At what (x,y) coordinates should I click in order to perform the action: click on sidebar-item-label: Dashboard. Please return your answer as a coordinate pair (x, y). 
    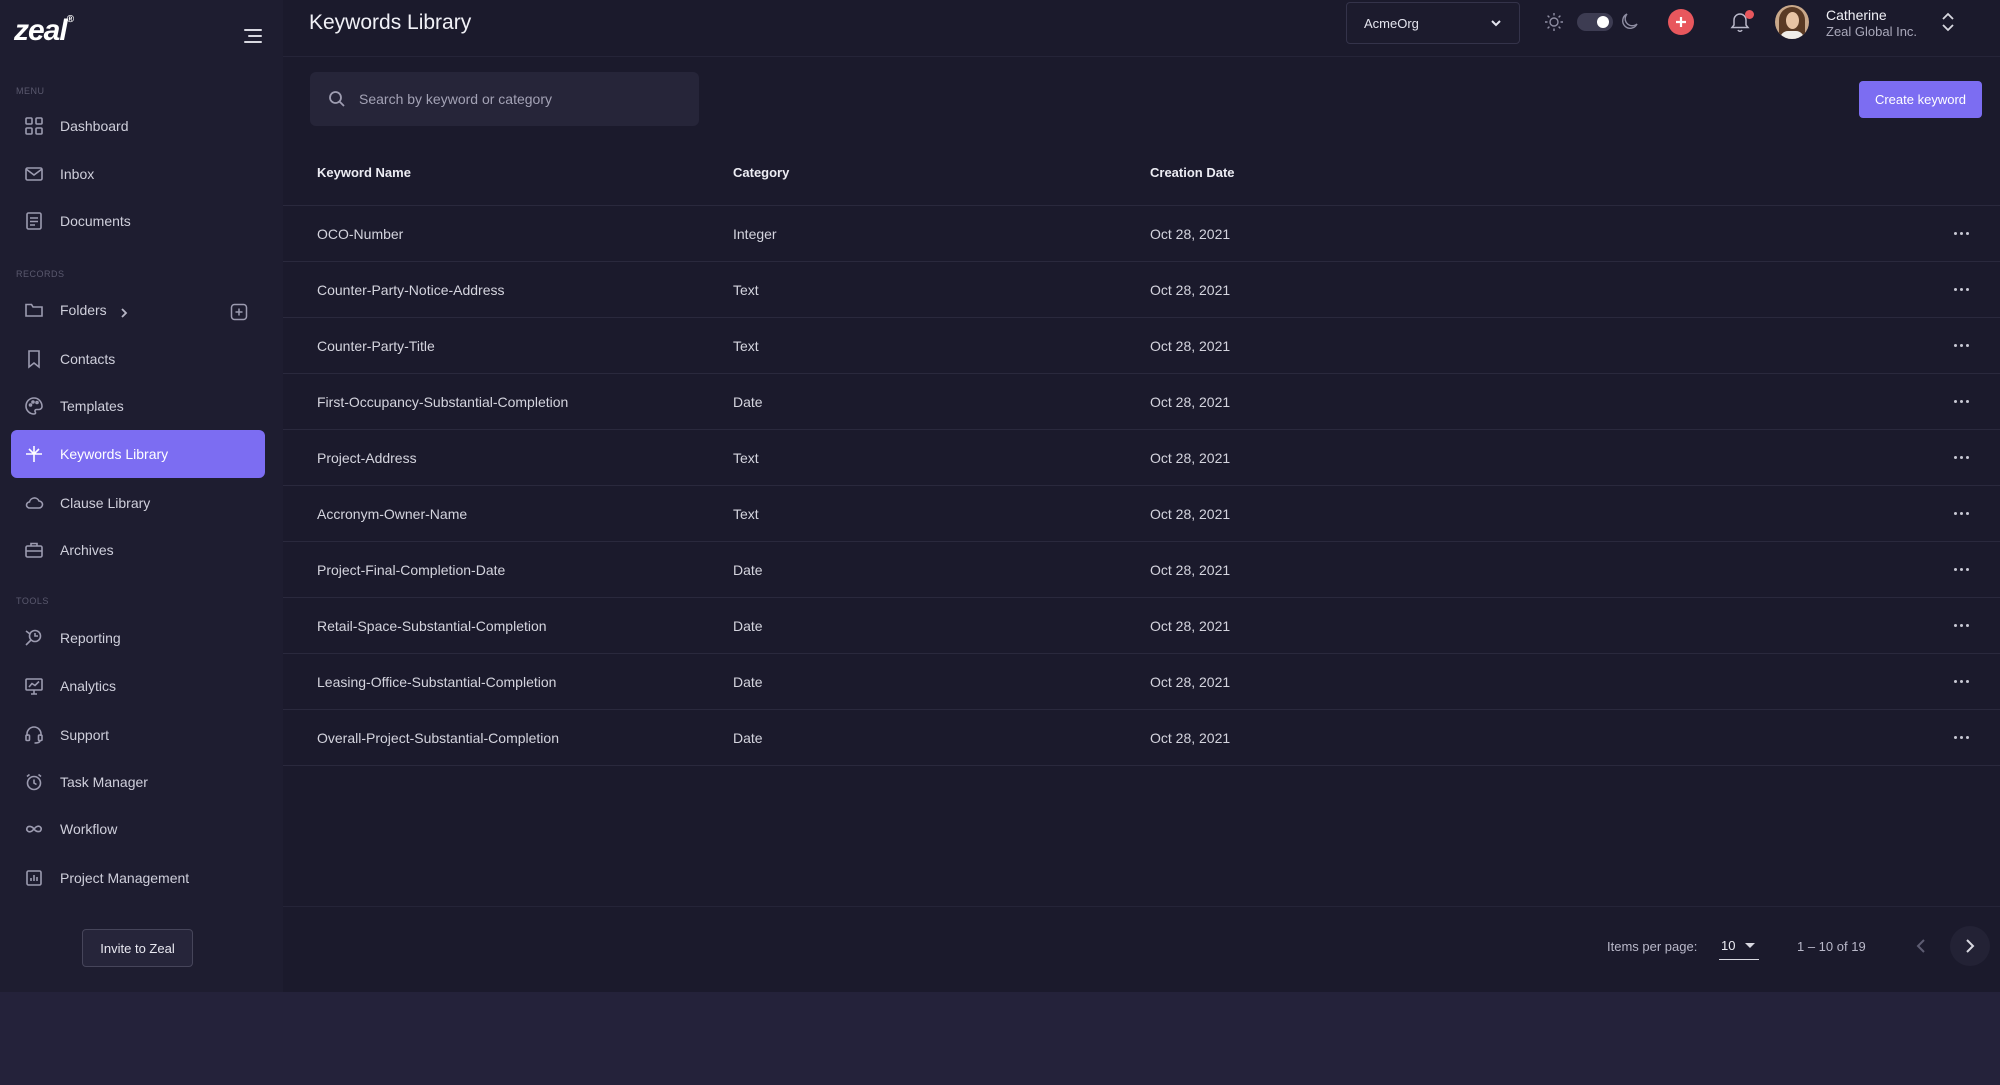
    Looking at the image, I should click on (94, 126).